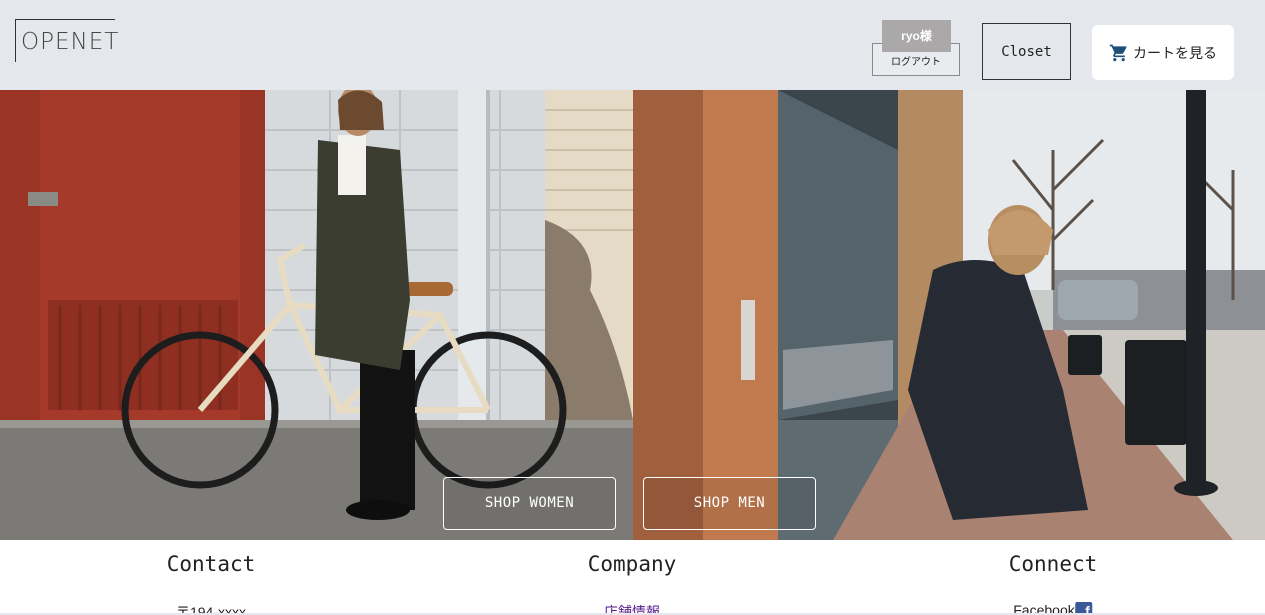 This screenshot has height=615, width=1265. I want to click on company-title: Company, so click(632, 564).